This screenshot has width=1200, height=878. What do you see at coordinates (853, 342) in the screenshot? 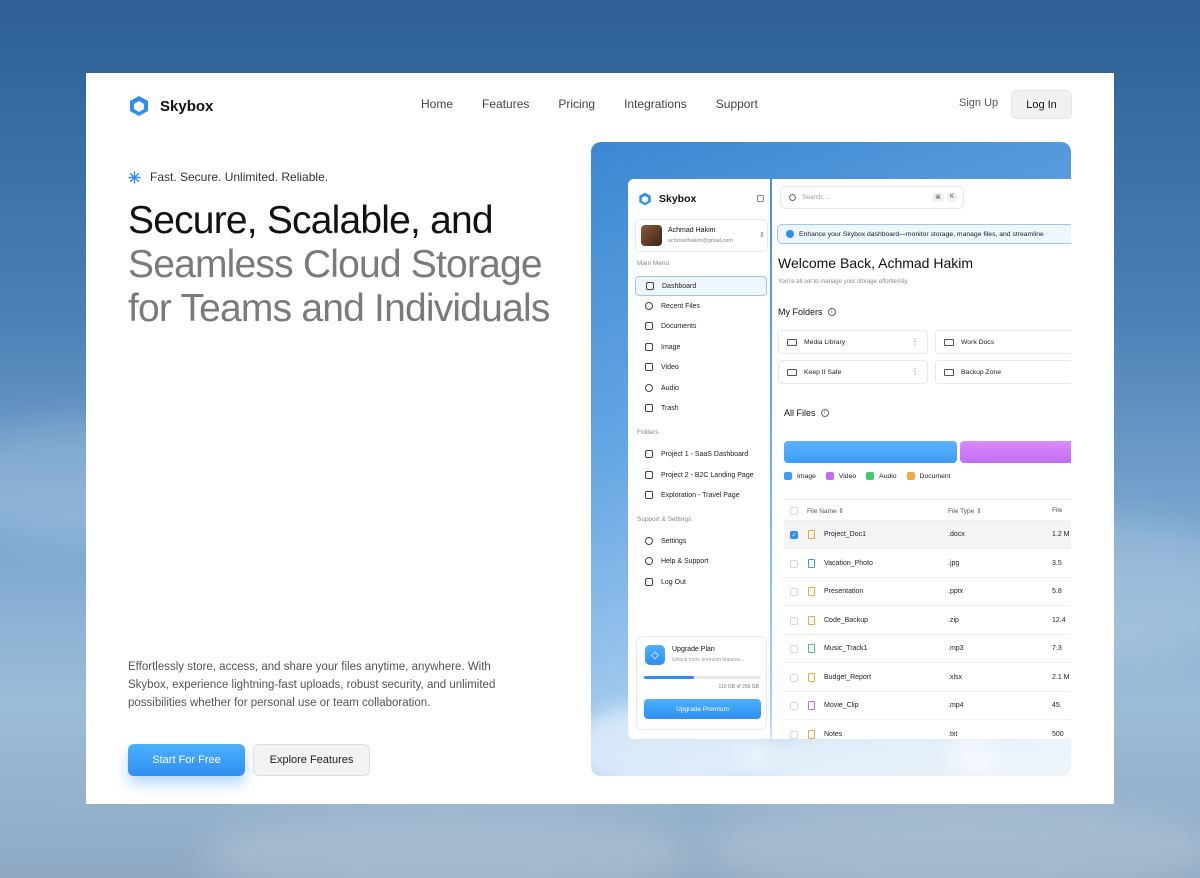
I see `folder-card-media-library: Media Library ⋮` at bounding box center [853, 342].